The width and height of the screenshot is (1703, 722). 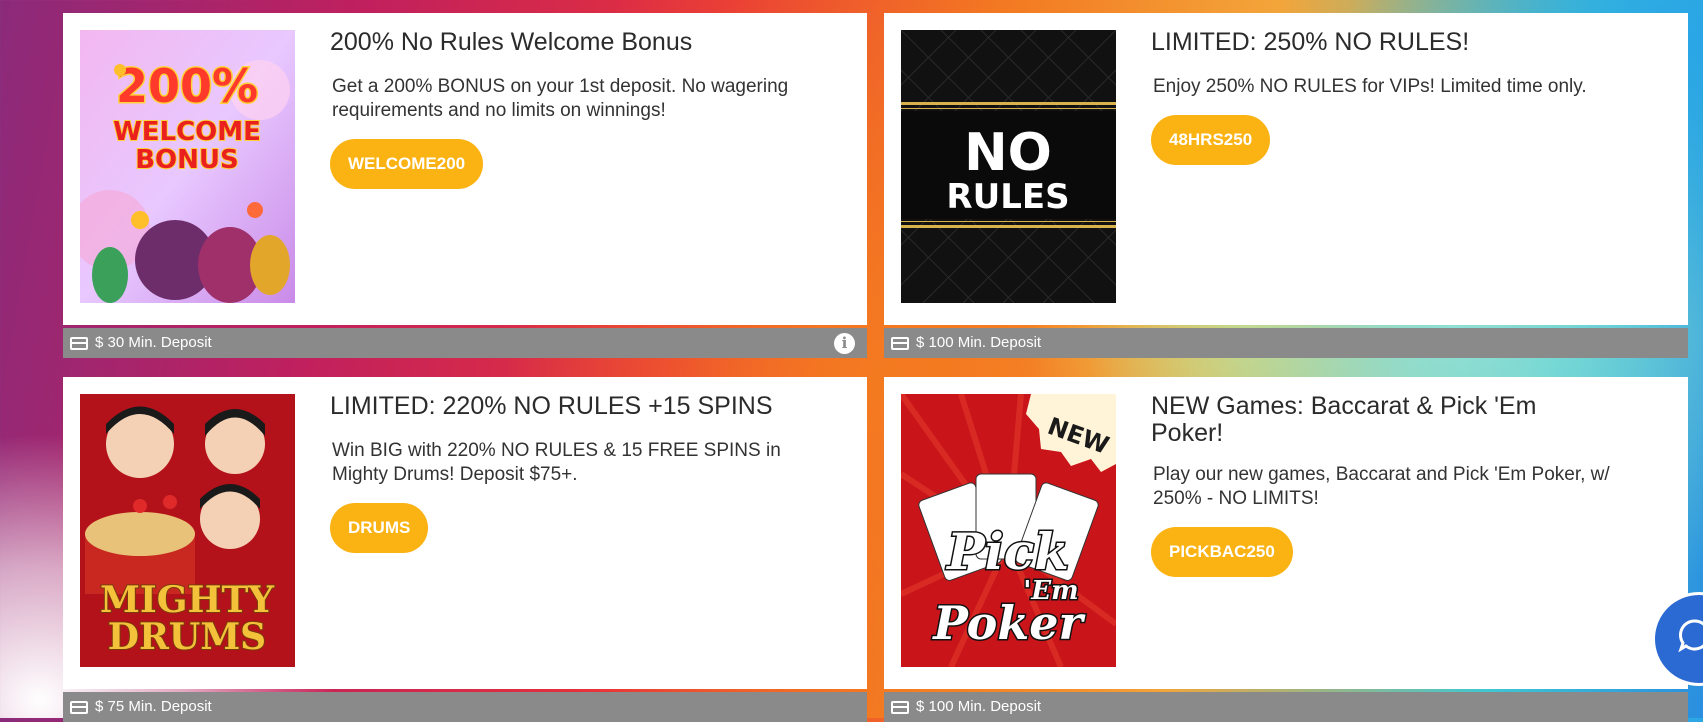 What do you see at coordinates (1222, 552) in the screenshot?
I see `bonus-code-button-pickbac250: PICKBAC250` at bounding box center [1222, 552].